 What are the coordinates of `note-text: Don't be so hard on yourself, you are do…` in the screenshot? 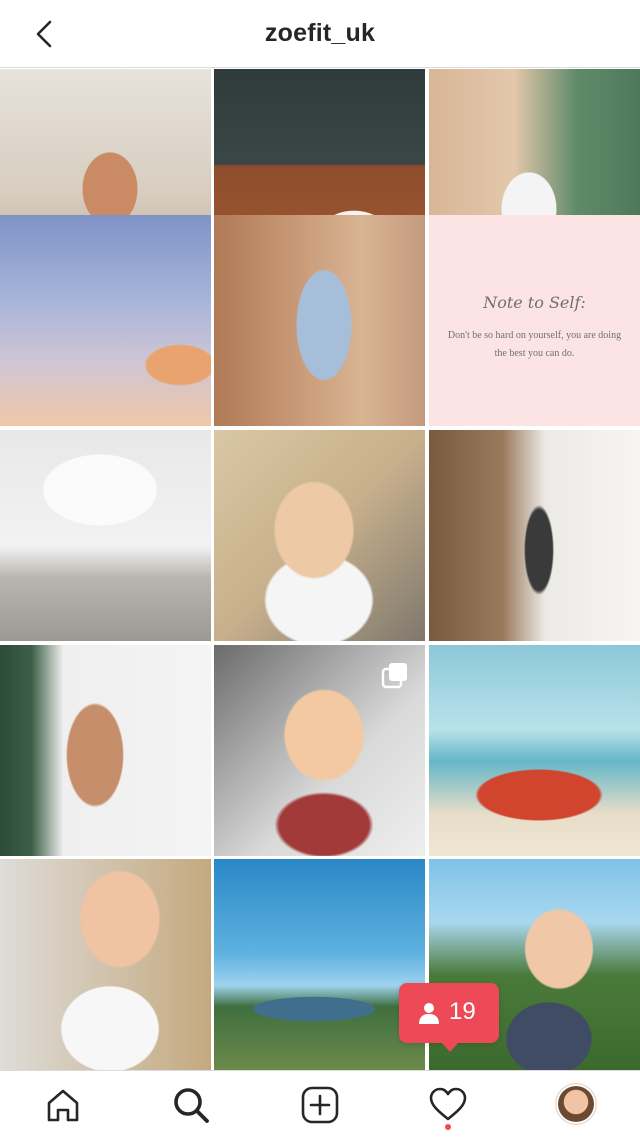 It's located at (534, 344).